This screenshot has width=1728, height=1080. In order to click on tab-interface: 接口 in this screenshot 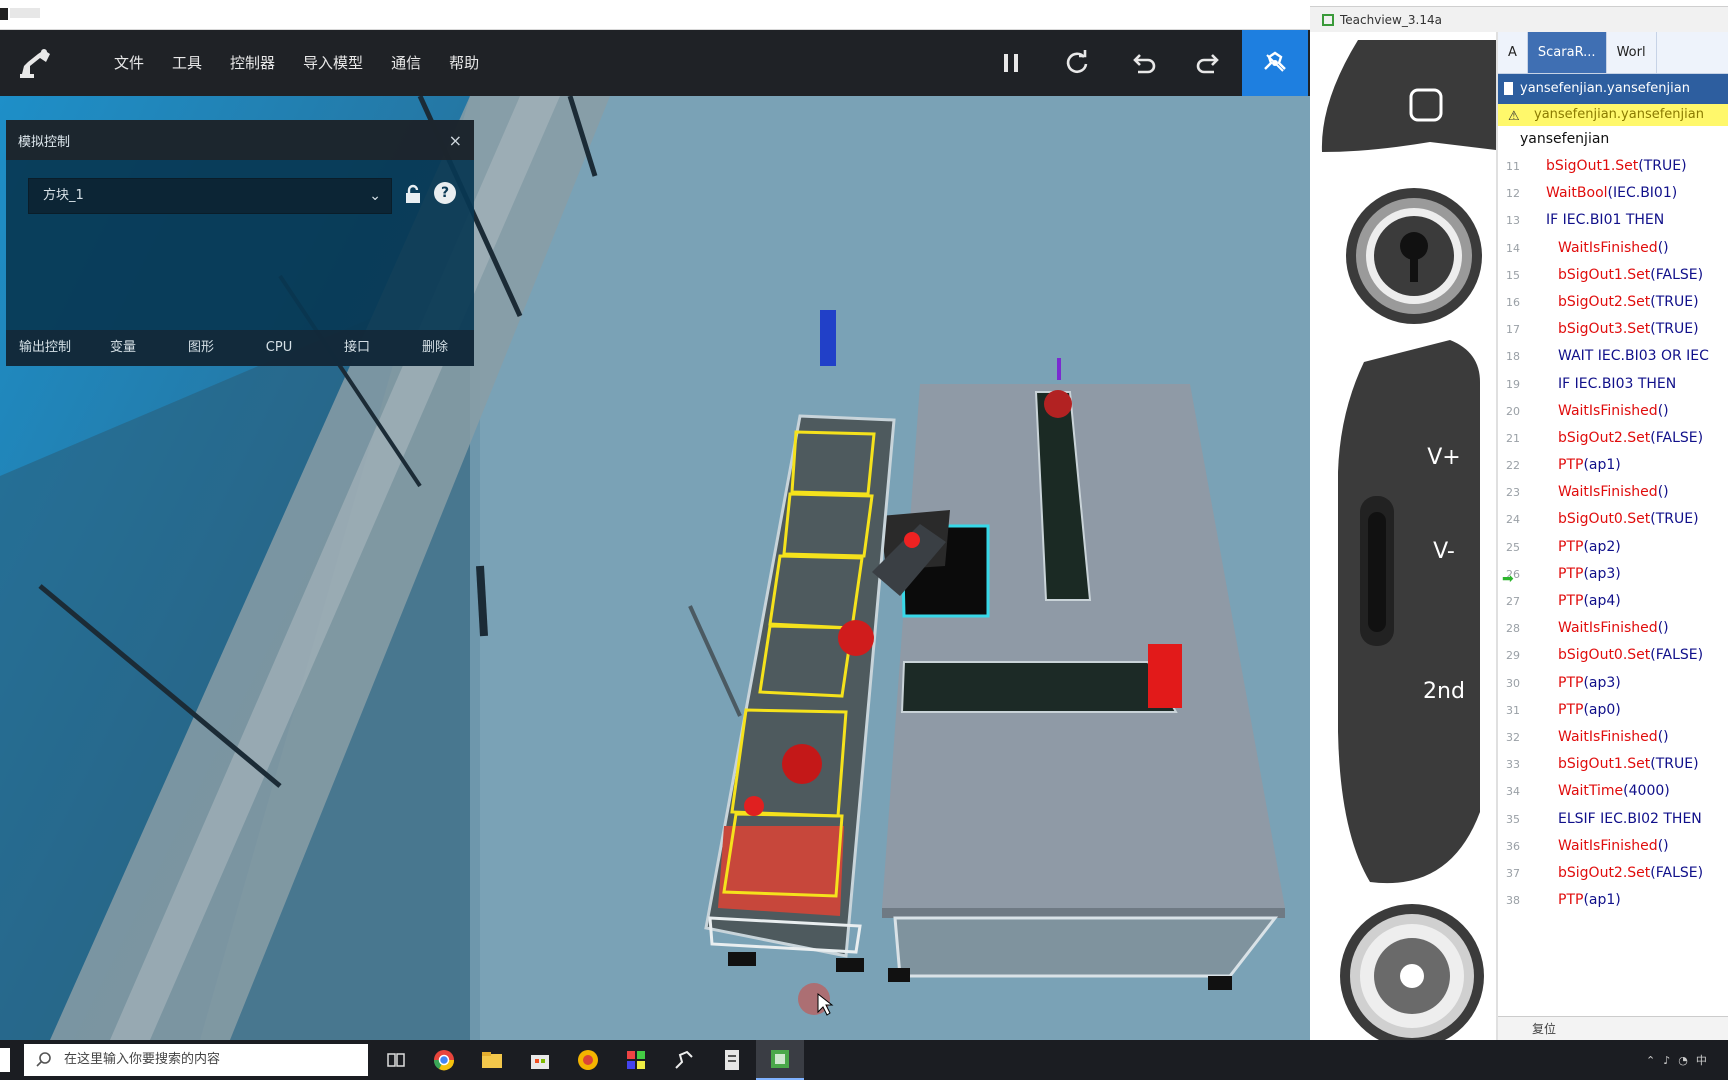, I will do `click(357, 348)`.